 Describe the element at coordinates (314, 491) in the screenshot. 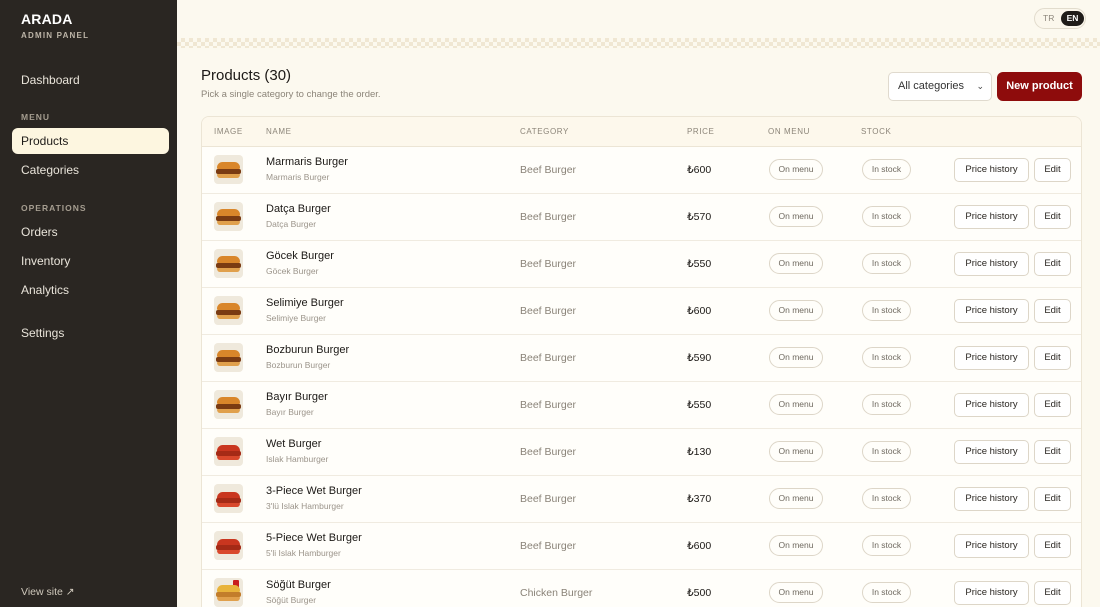

I see `product-name: 3-Piece Wet Burger` at that location.